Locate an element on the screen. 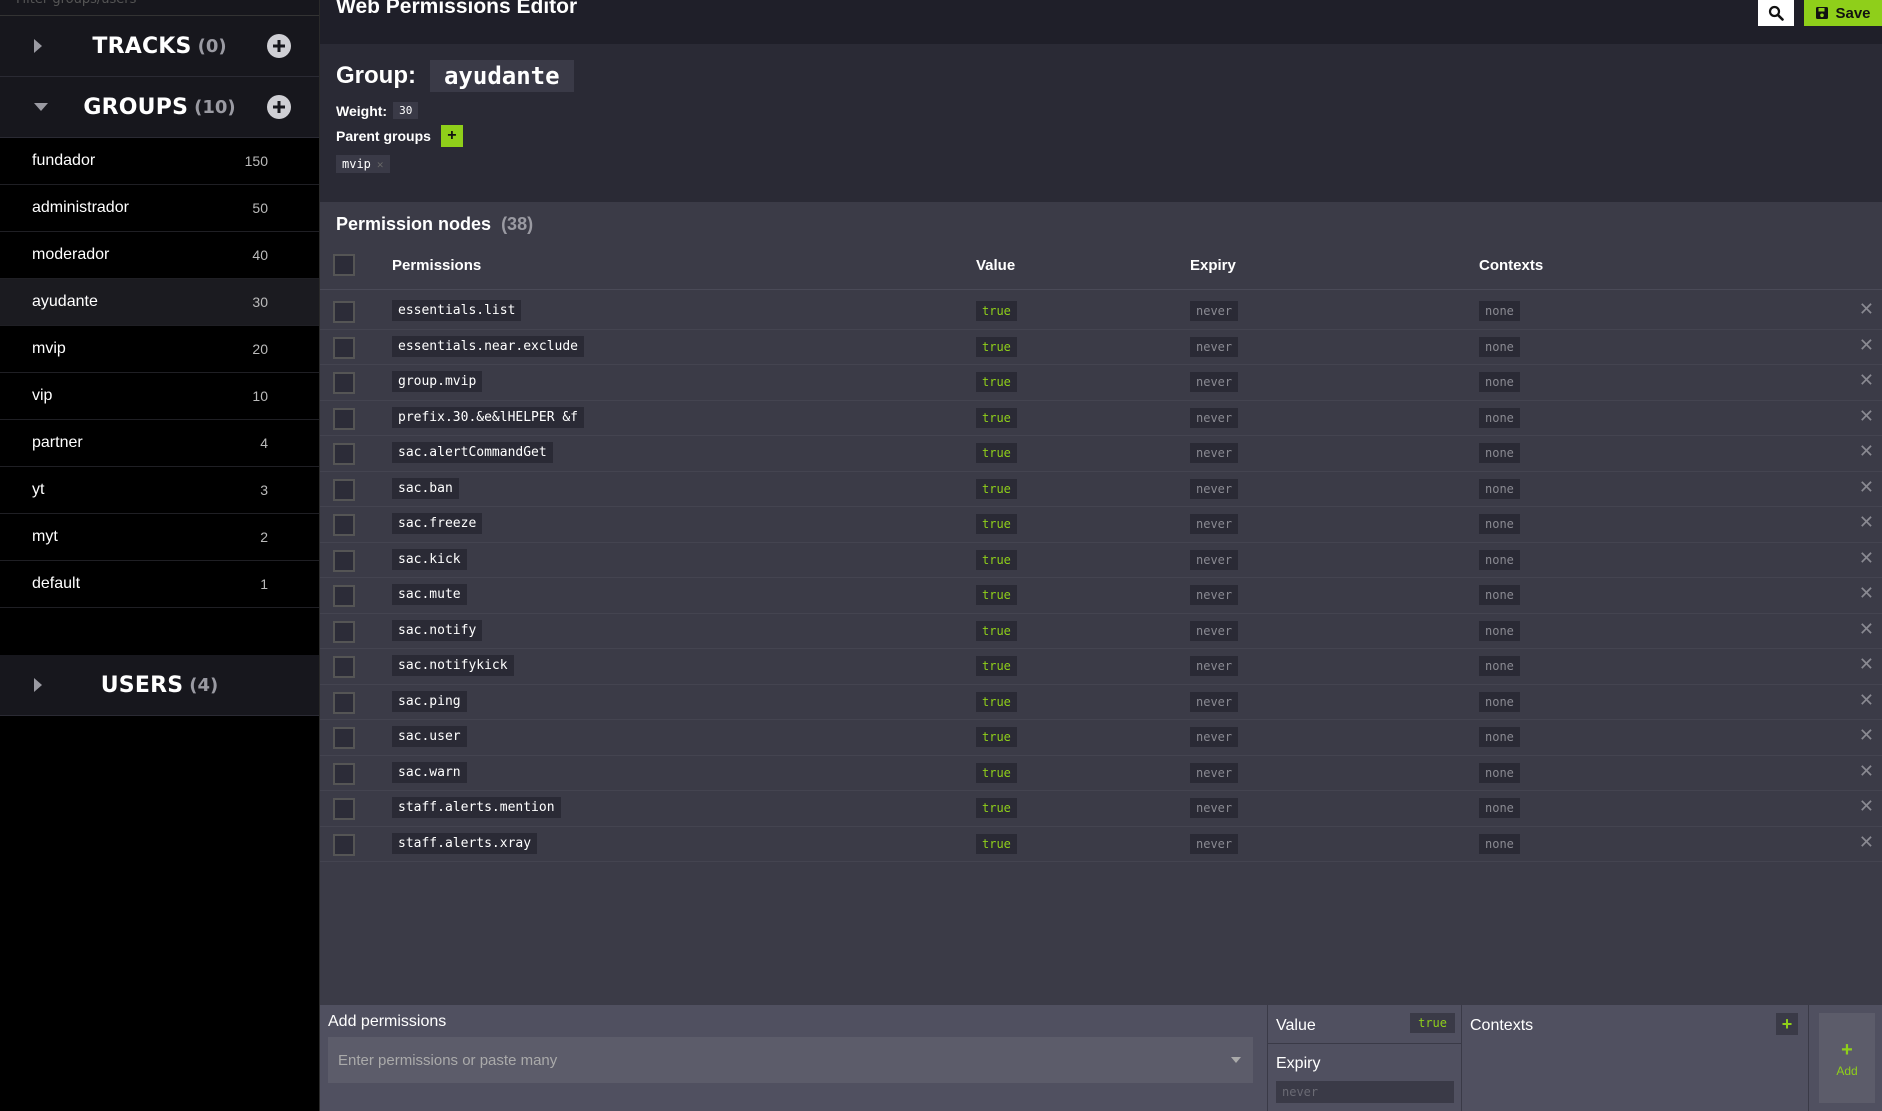  permission-node: prefix.30.&e&lHELPER &f is located at coordinates (488, 417).